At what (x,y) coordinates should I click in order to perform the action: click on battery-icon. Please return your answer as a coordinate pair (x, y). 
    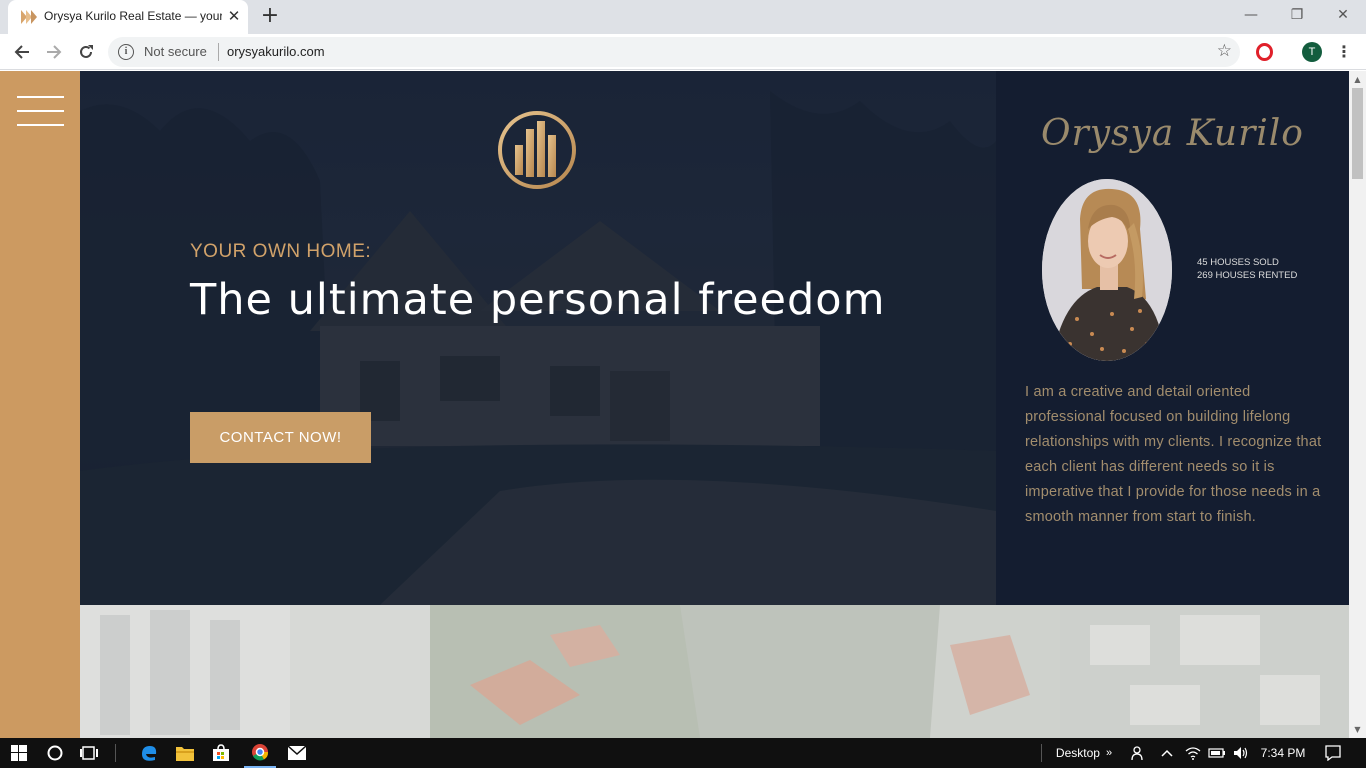
    Looking at the image, I should click on (1217, 753).